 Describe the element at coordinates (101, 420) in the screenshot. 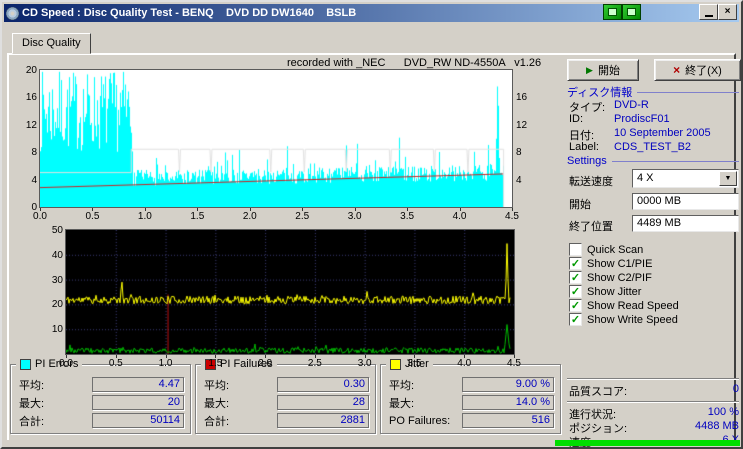

I see `stat-row: 合計: 50114` at that location.